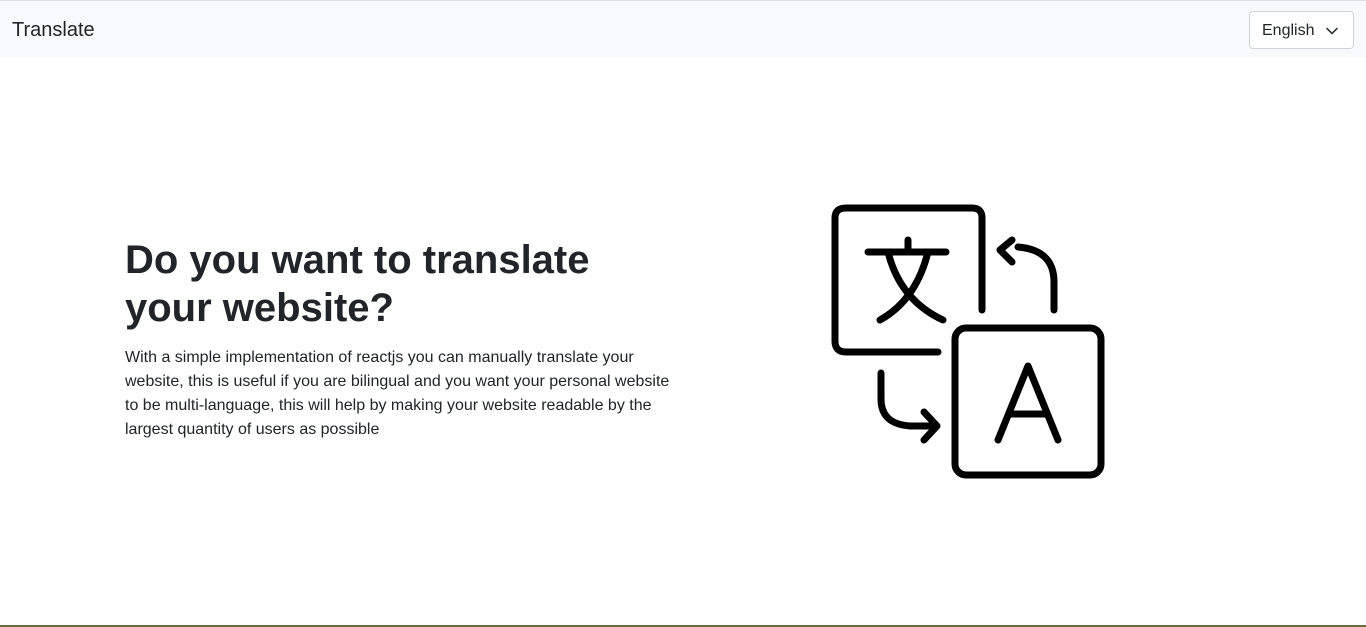 This screenshot has height=627, width=1366. I want to click on language-select-value: English, so click(1288, 30).